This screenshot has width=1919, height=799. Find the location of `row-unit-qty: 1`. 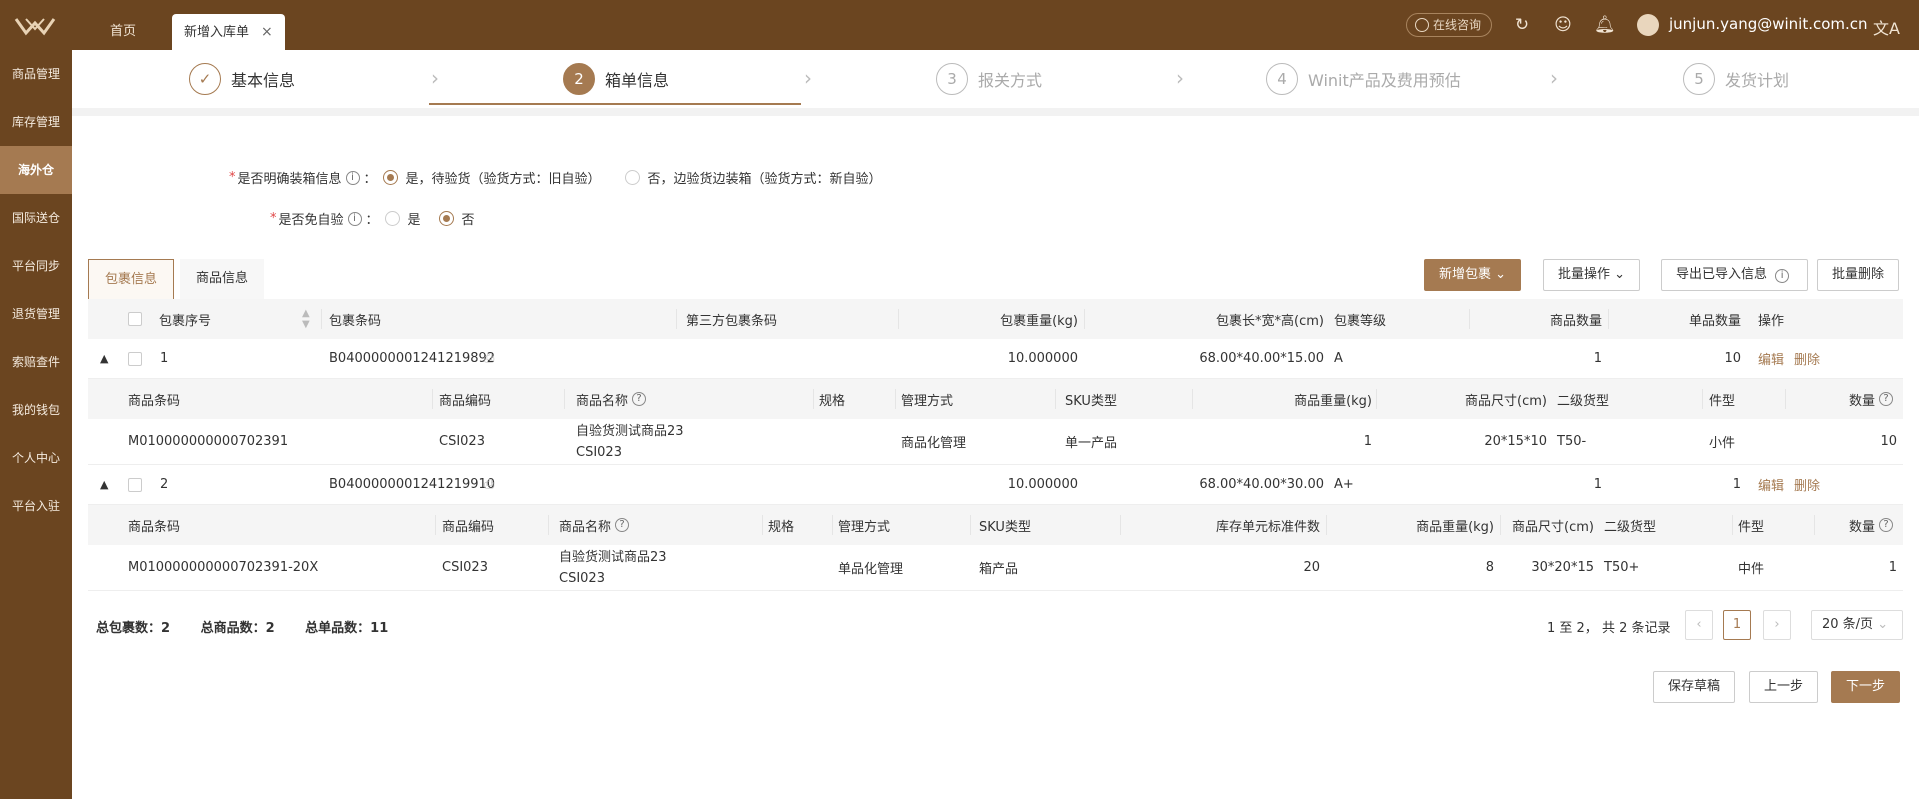

row-unit-qty: 1 is located at coordinates (1736, 484).